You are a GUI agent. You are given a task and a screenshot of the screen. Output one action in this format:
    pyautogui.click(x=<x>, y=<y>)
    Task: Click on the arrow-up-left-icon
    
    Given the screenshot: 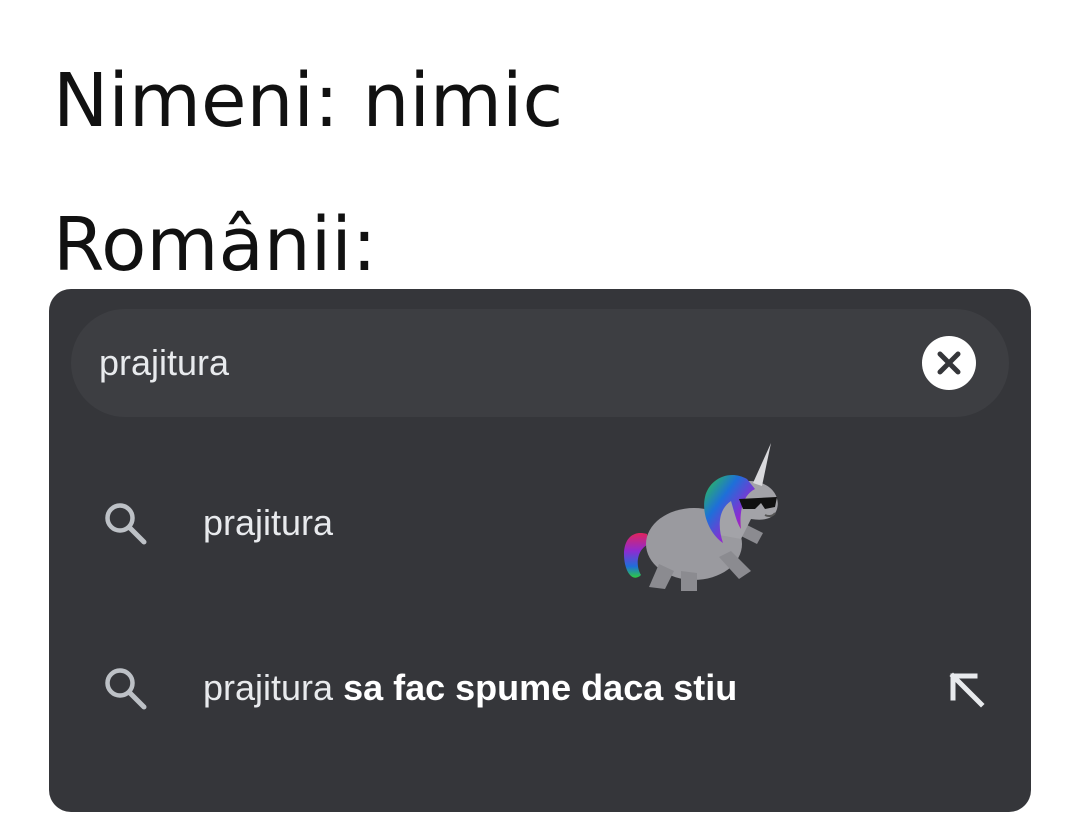 What is the action you would take?
    pyautogui.click(x=967, y=690)
    